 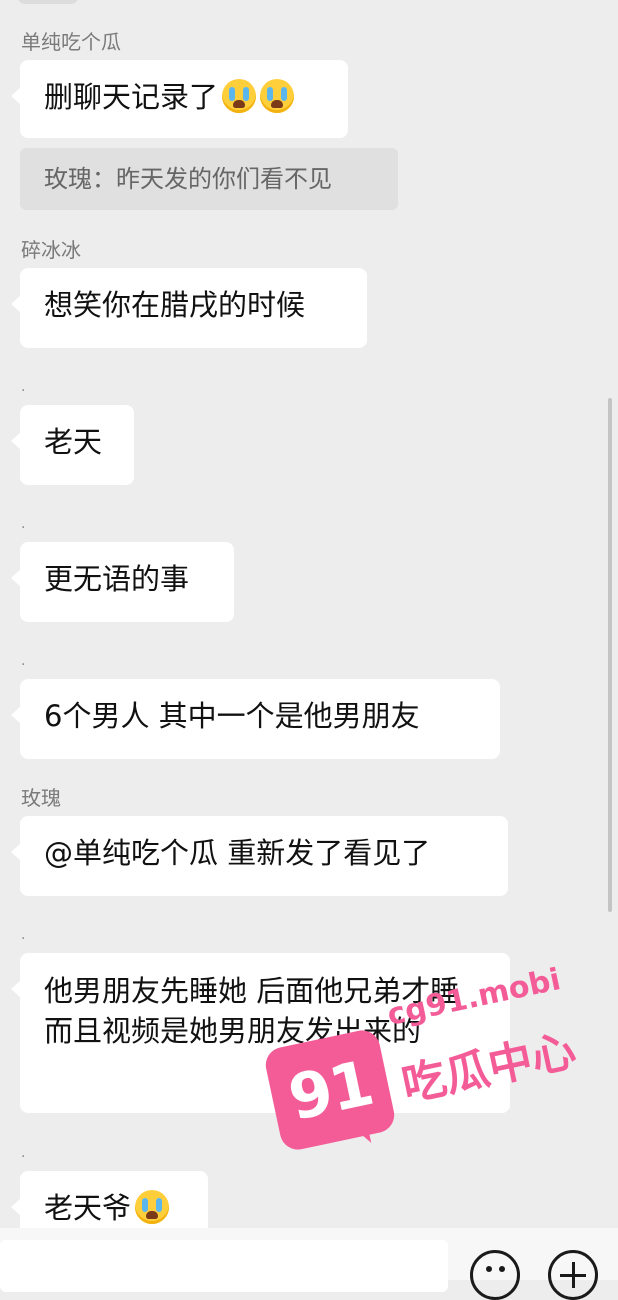 I want to click on message-text: 老天爷, so click(x=88, y=1208).